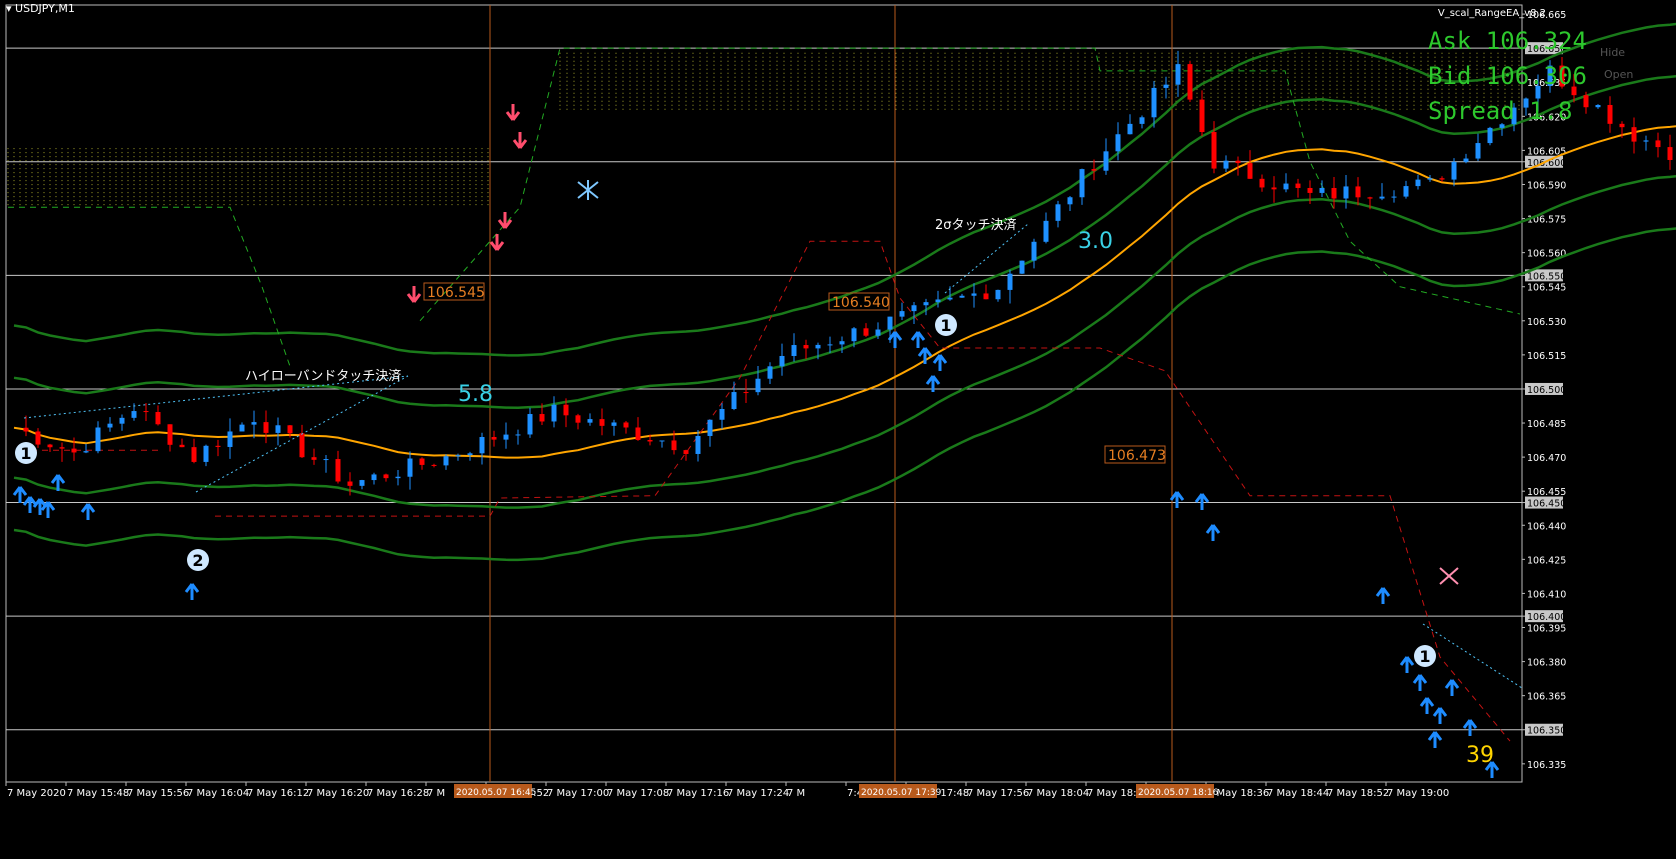  I want to click on price-label: 106.540, so click(861, 303).